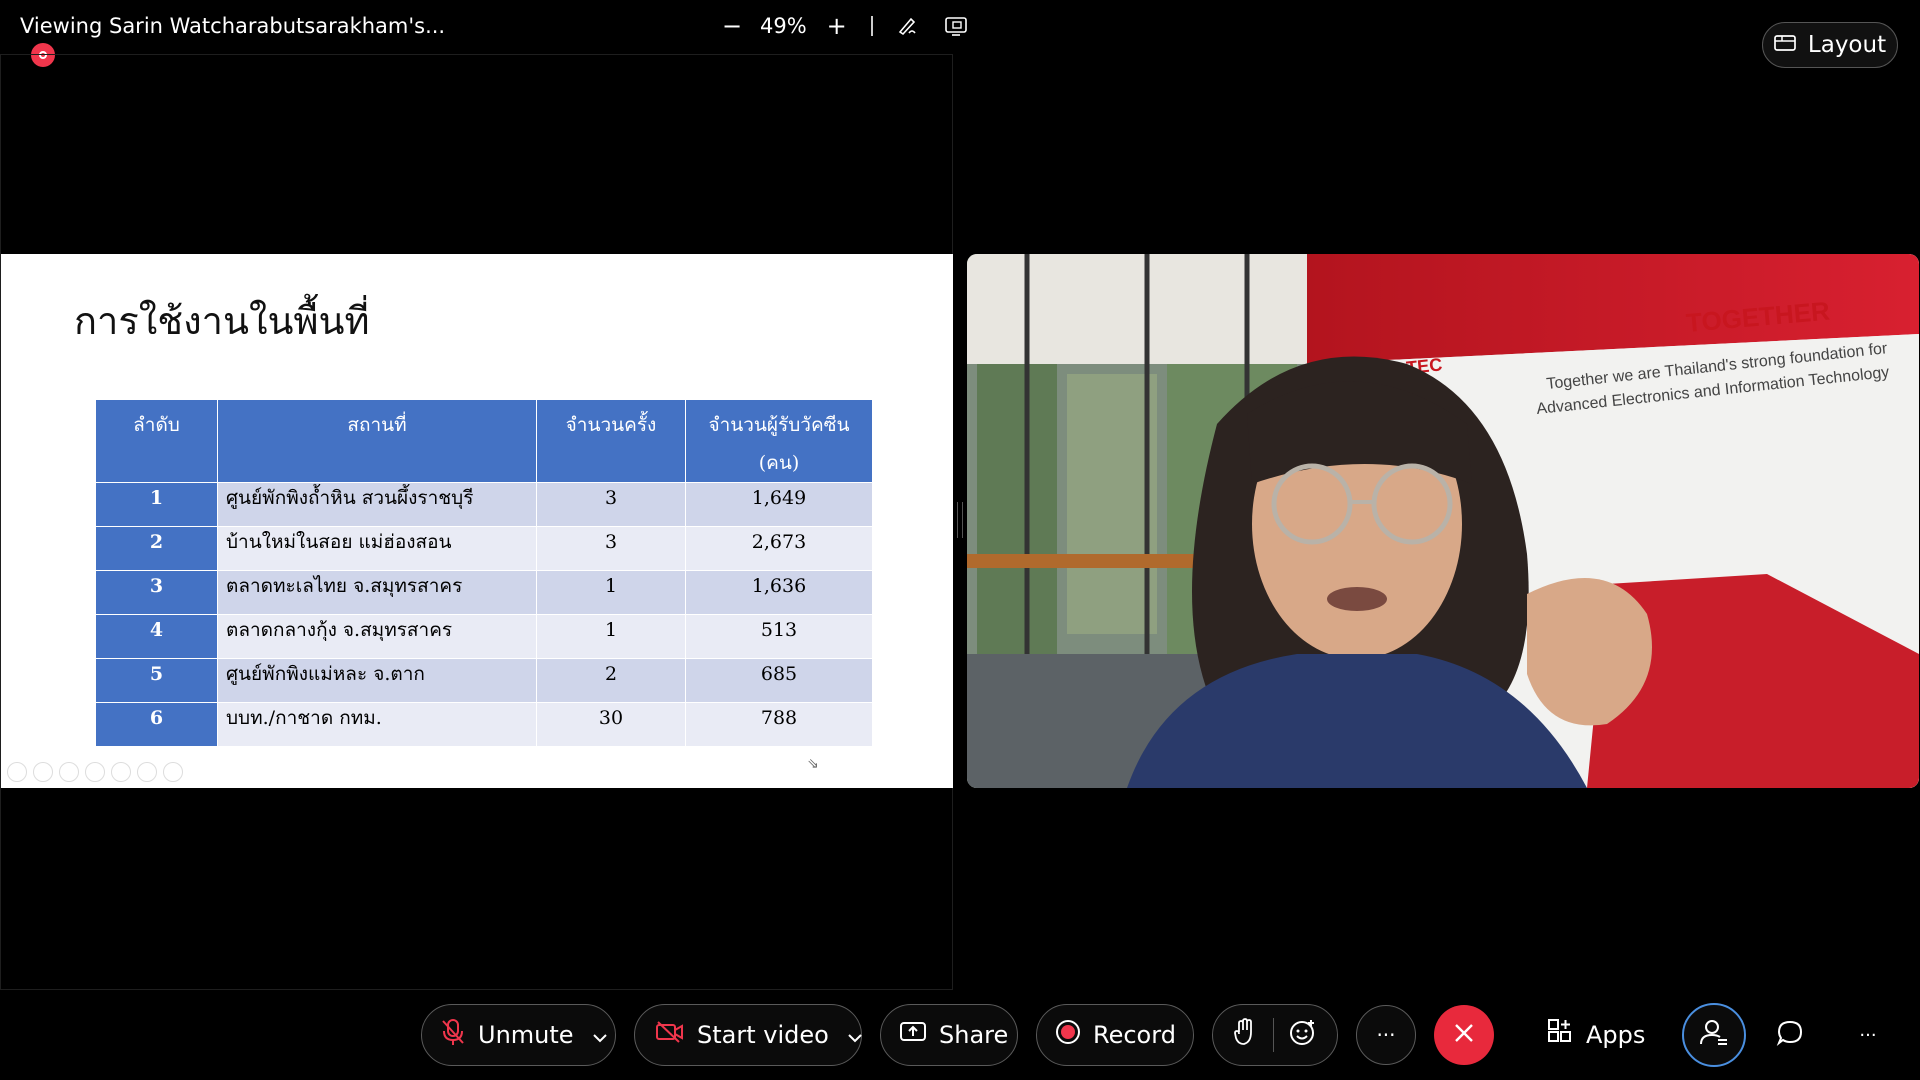  I want to click on unmute-label: Unmute, so click(526, 1035).